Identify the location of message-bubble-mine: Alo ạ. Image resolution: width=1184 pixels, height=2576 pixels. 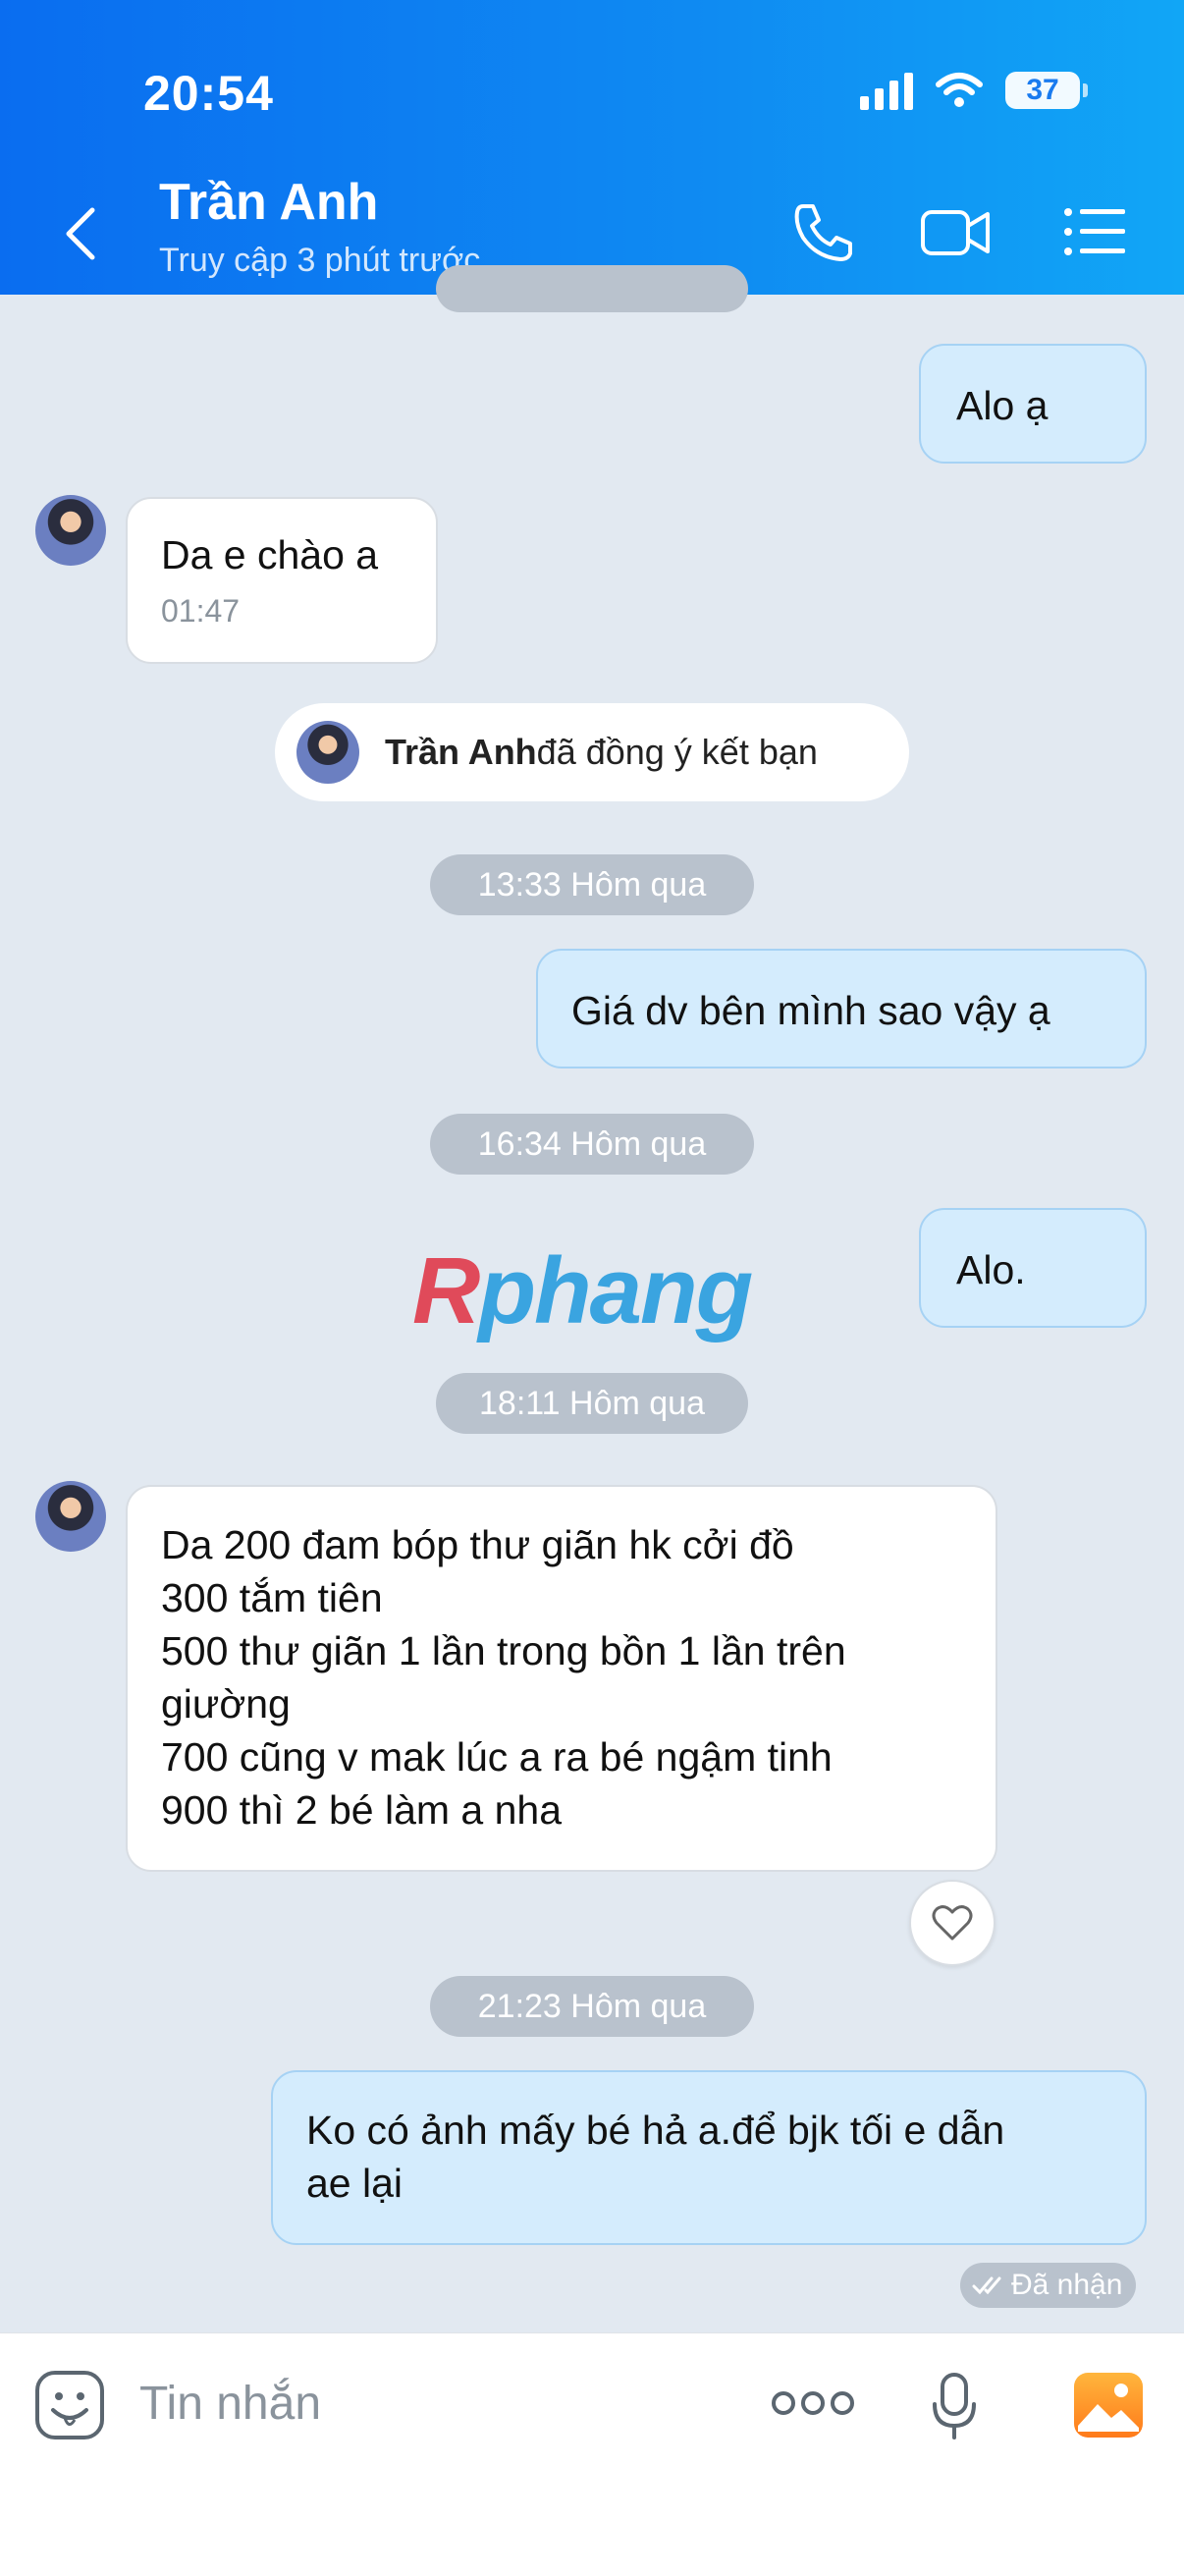
(1033, 404).